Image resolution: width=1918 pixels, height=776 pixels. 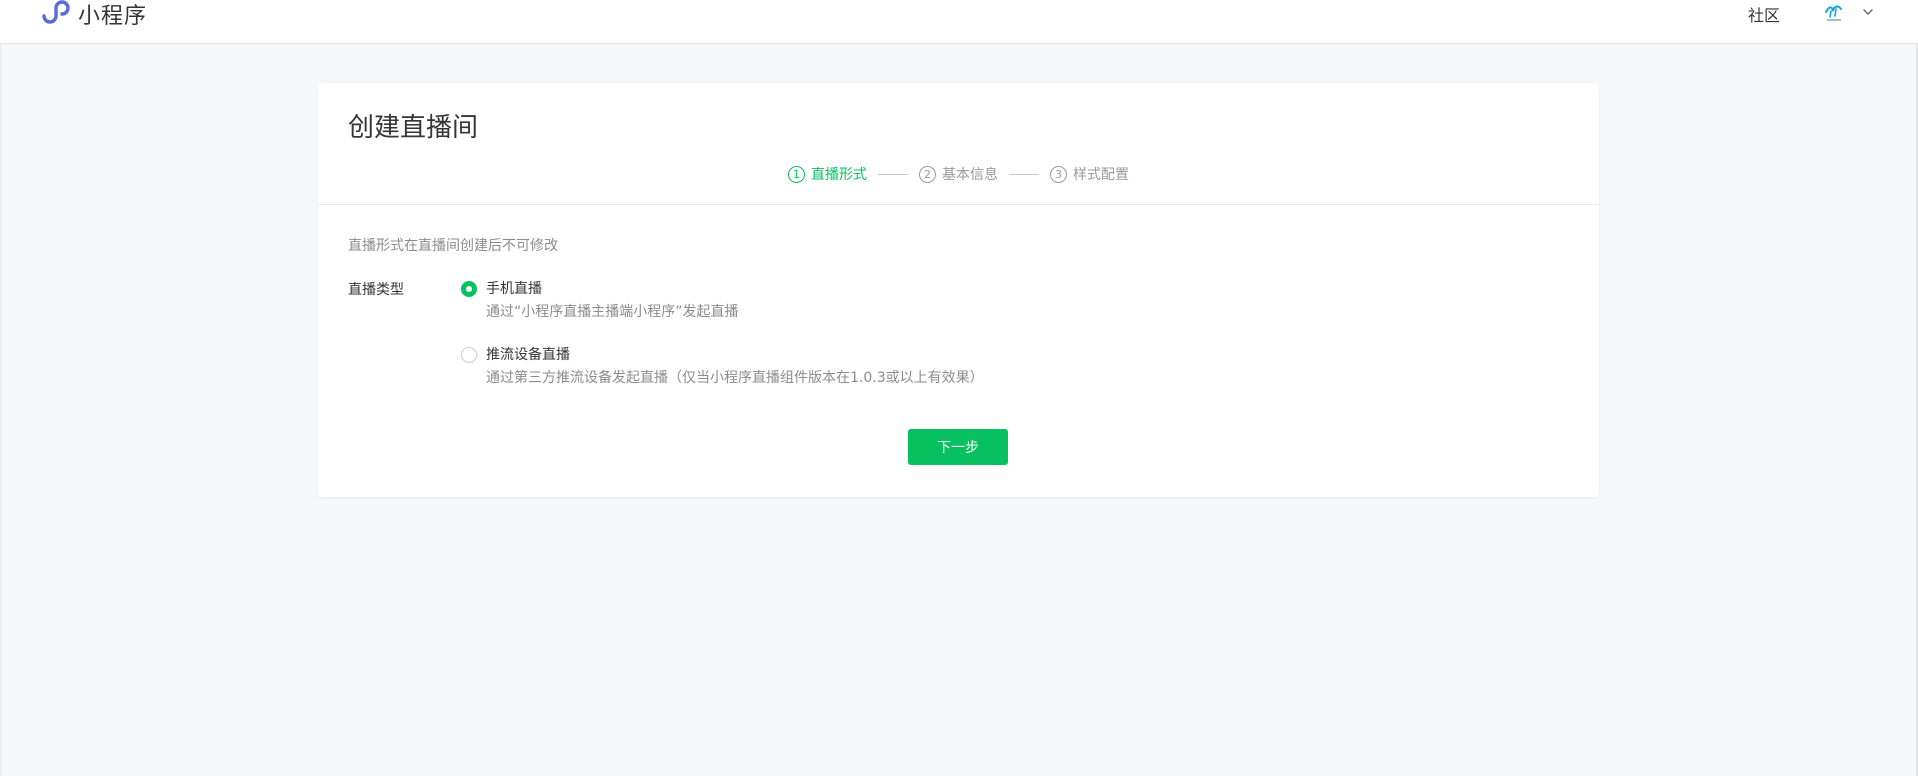 I want to click on step-live-form: 1 直播形式, so click(x=827, y=174).